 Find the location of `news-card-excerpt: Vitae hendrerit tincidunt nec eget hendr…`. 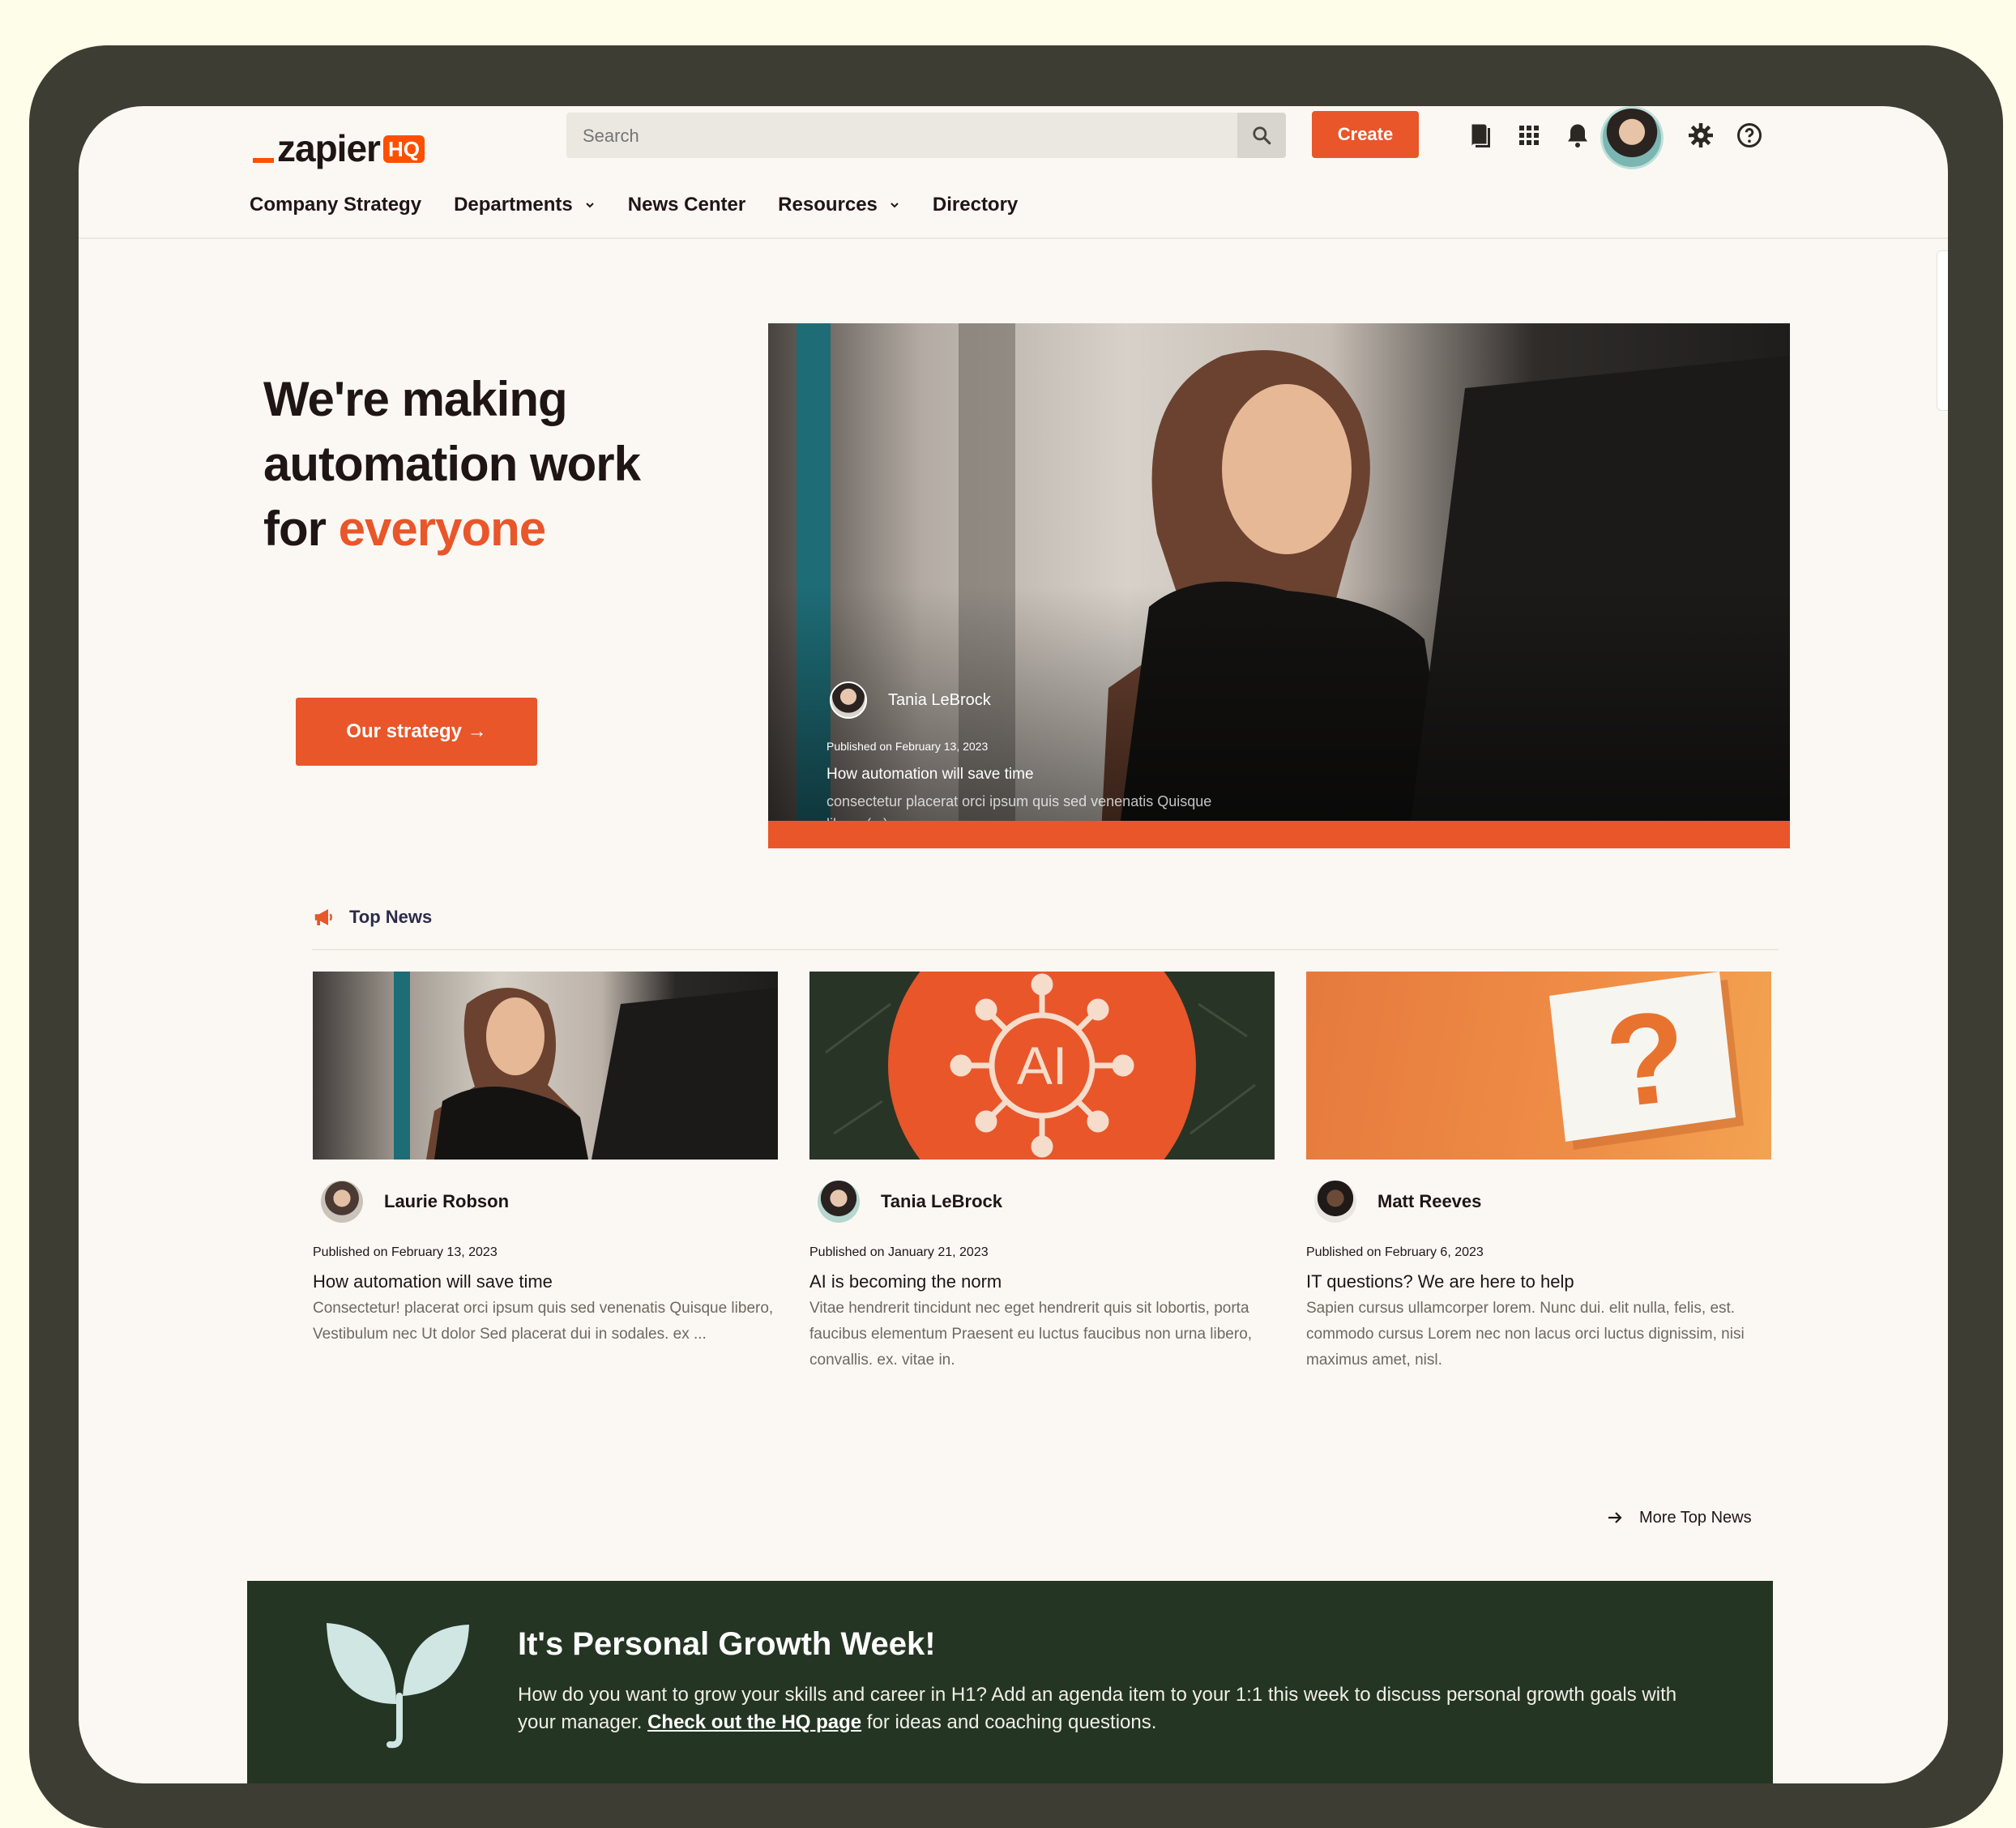

news-card-excerpt: Vitae hendrerit tincidunt nec eget hendr… is located at coordinates (1031, 1334).